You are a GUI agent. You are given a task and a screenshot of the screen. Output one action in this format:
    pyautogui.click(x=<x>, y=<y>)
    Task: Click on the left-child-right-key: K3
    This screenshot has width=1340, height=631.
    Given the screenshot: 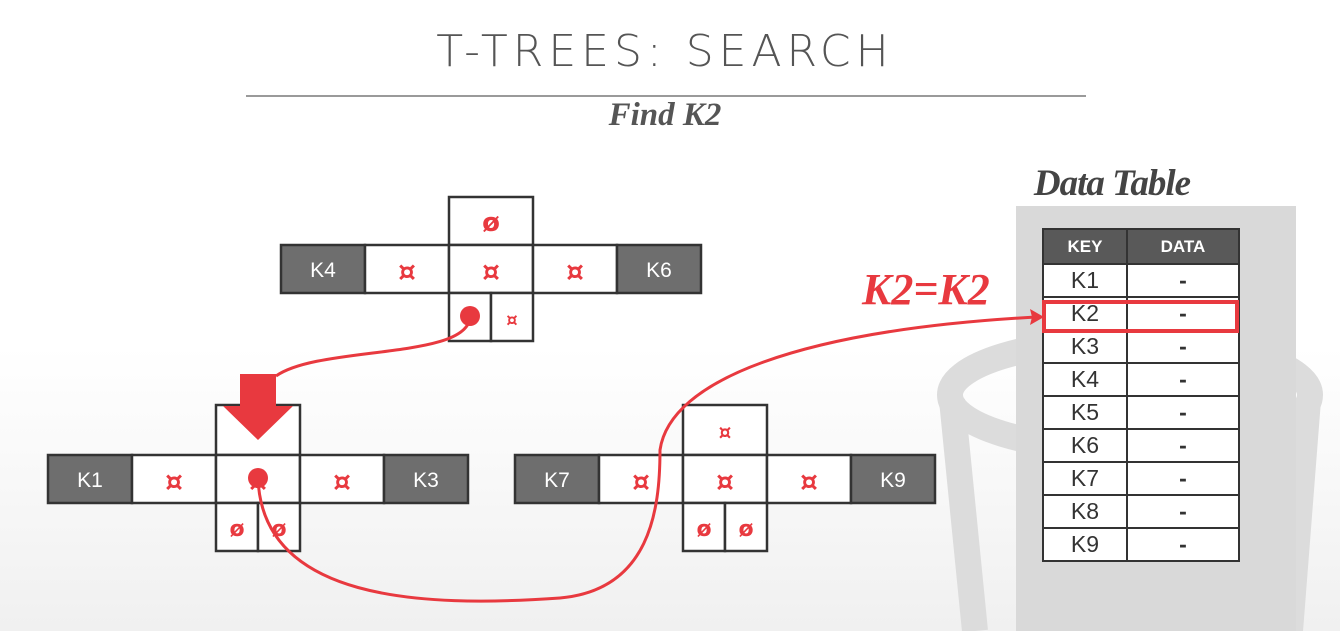 What is the action you would take?
    pyautogui.click(x=426, y=480)
    